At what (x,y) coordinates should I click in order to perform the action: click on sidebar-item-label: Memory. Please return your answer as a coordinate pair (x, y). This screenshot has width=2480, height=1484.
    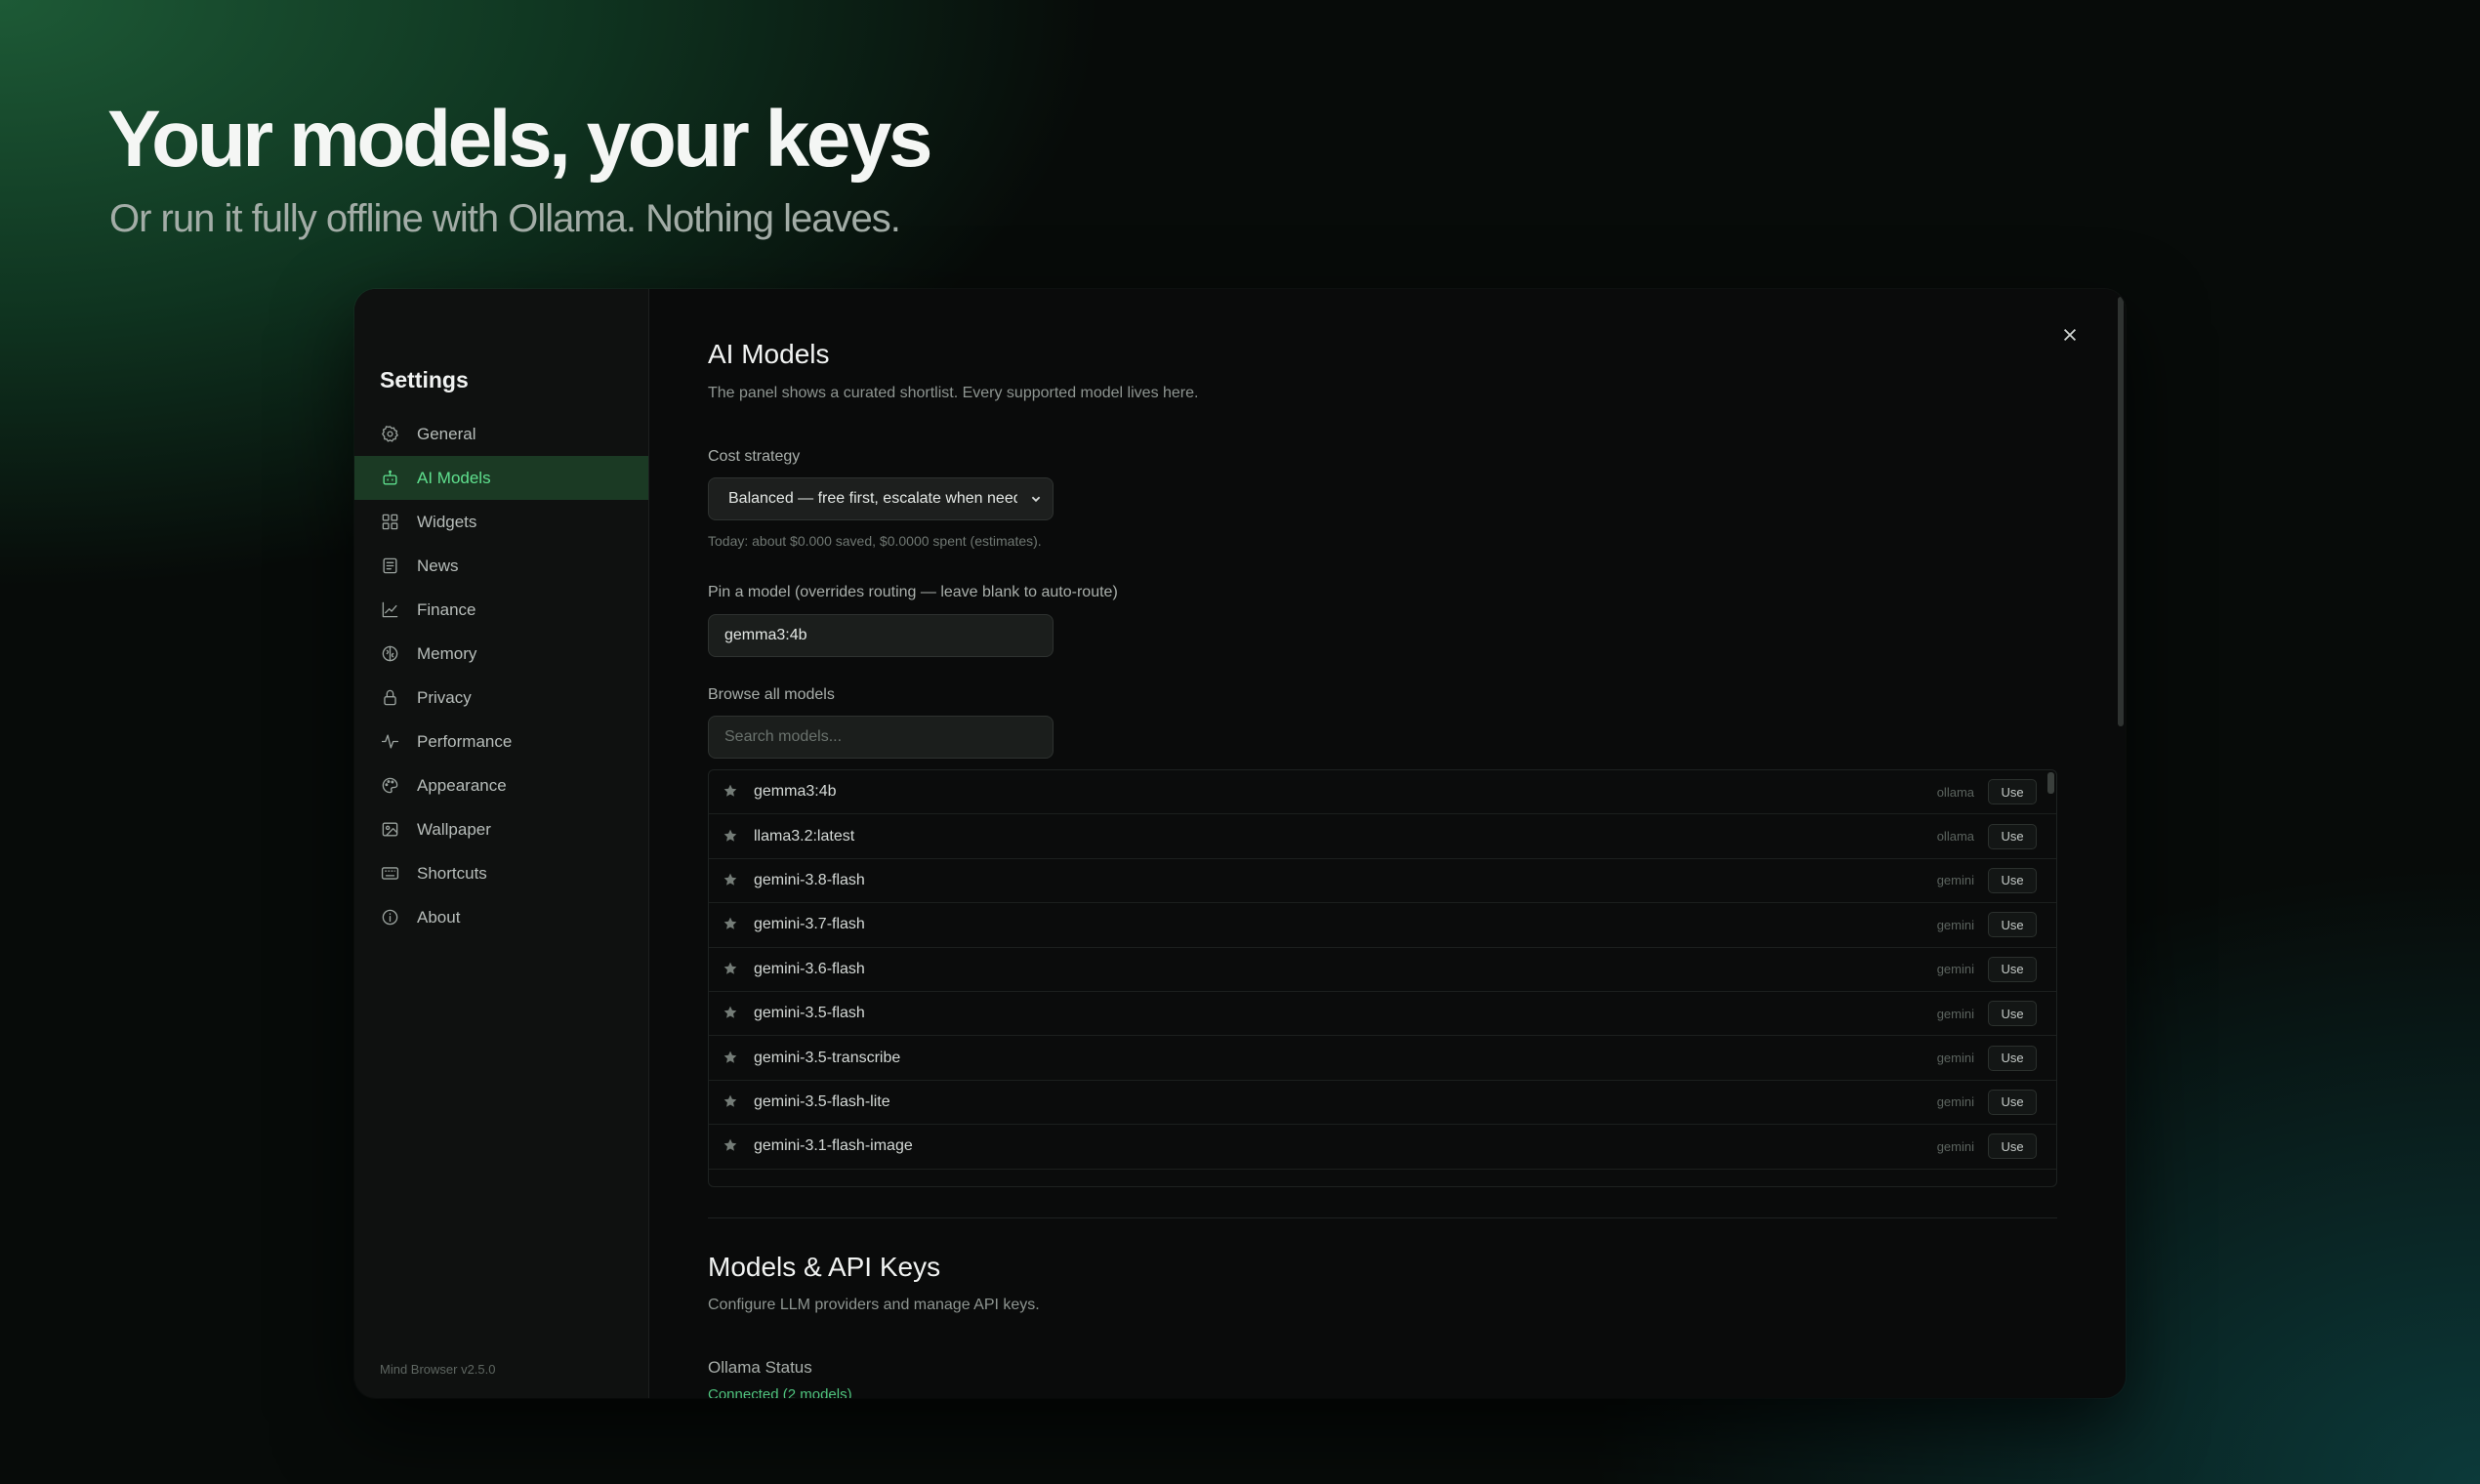
    Looking at the image, I should click on (447, 653).